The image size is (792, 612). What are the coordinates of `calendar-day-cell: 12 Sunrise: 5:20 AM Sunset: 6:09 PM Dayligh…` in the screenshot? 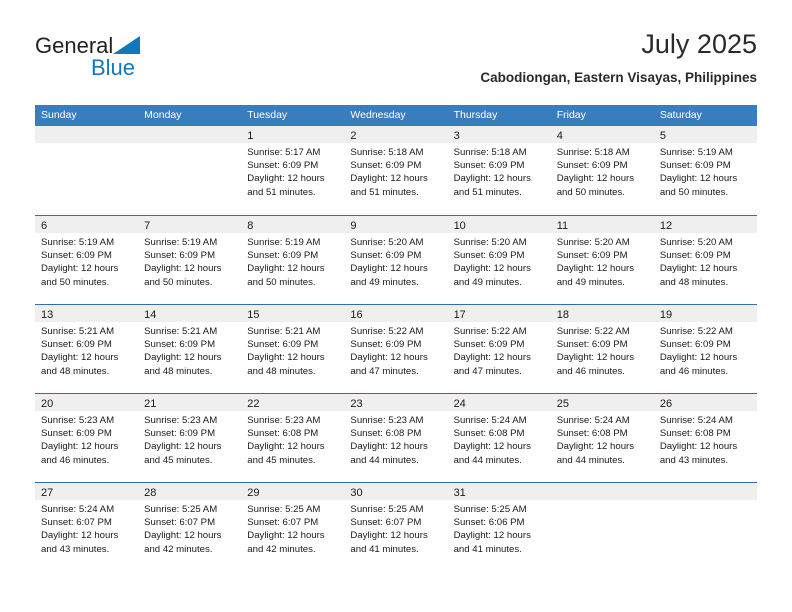 It's located at (705, 260).